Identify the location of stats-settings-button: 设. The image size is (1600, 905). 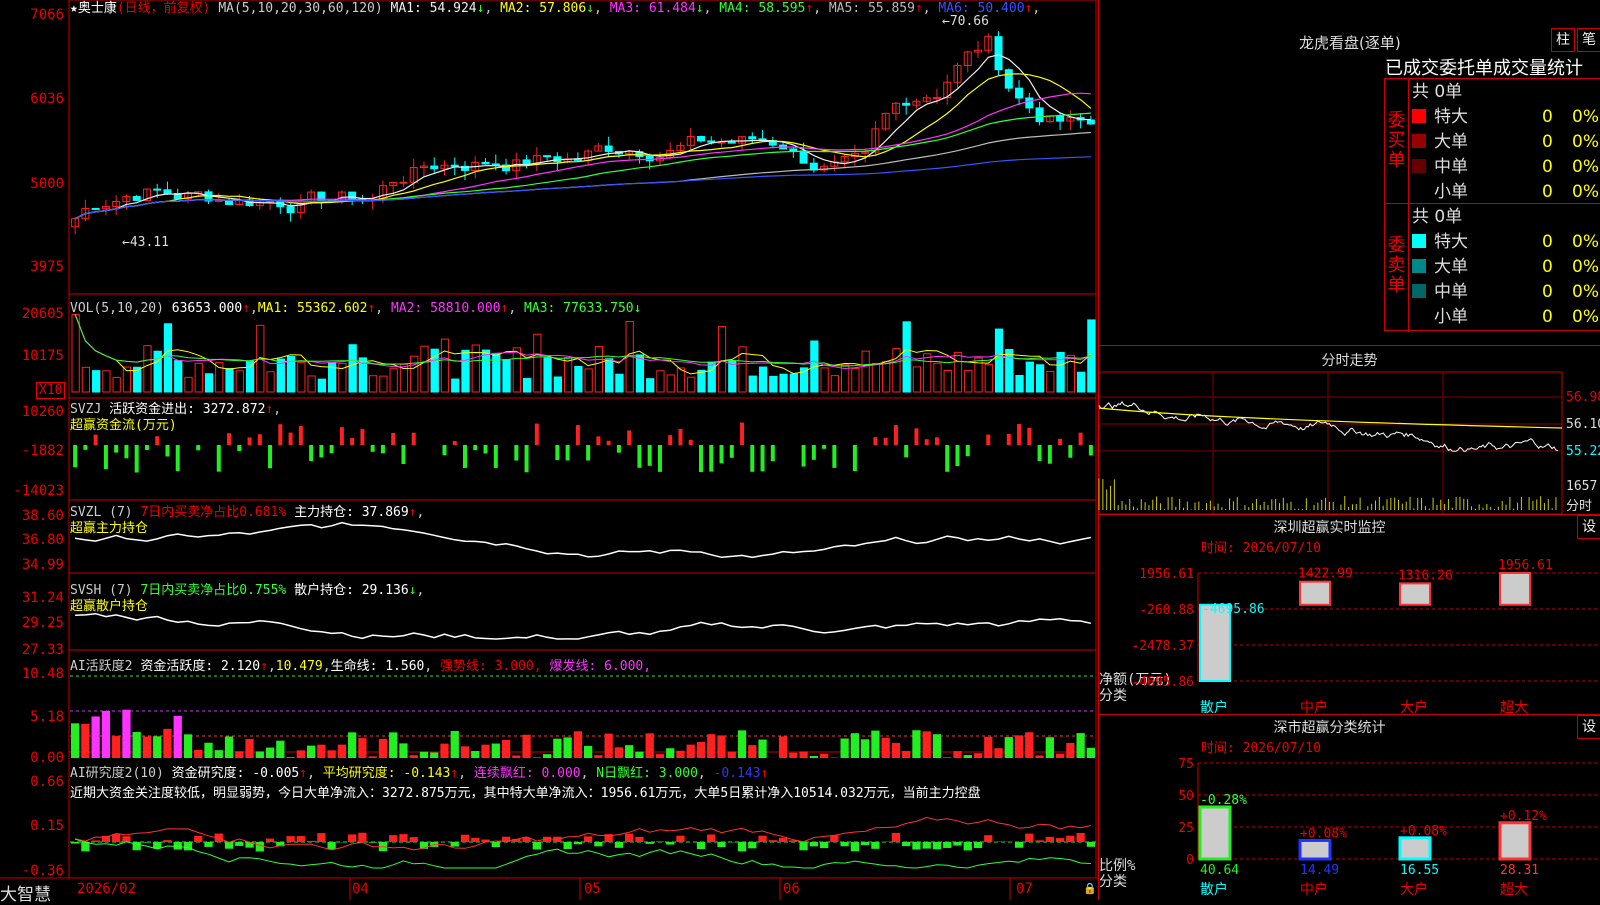
(1588, 727).